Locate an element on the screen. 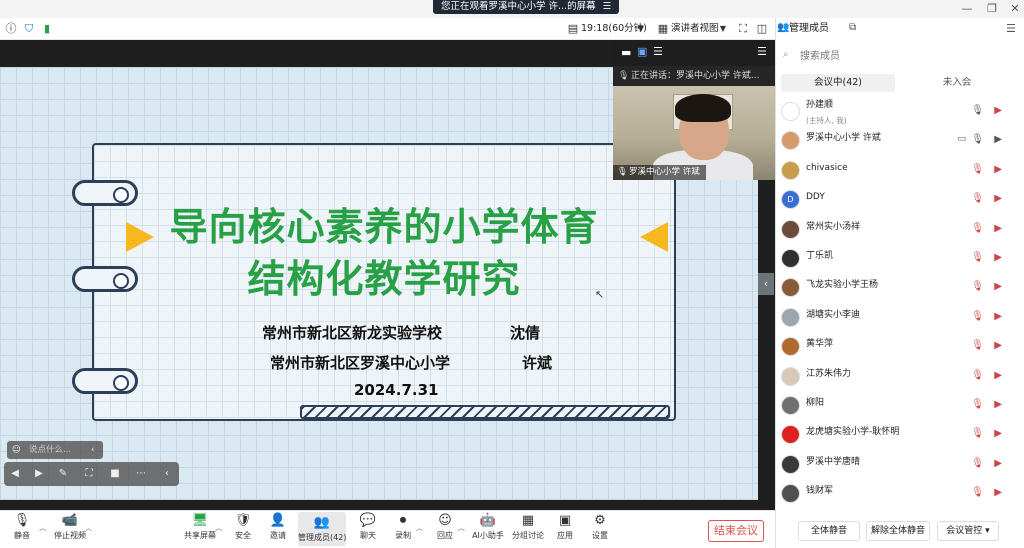 Image resolution: width=1024 pixels, height=548 pixels. member-row: 柳阳 🎙 ▶ is located at coordinates (899, 405).